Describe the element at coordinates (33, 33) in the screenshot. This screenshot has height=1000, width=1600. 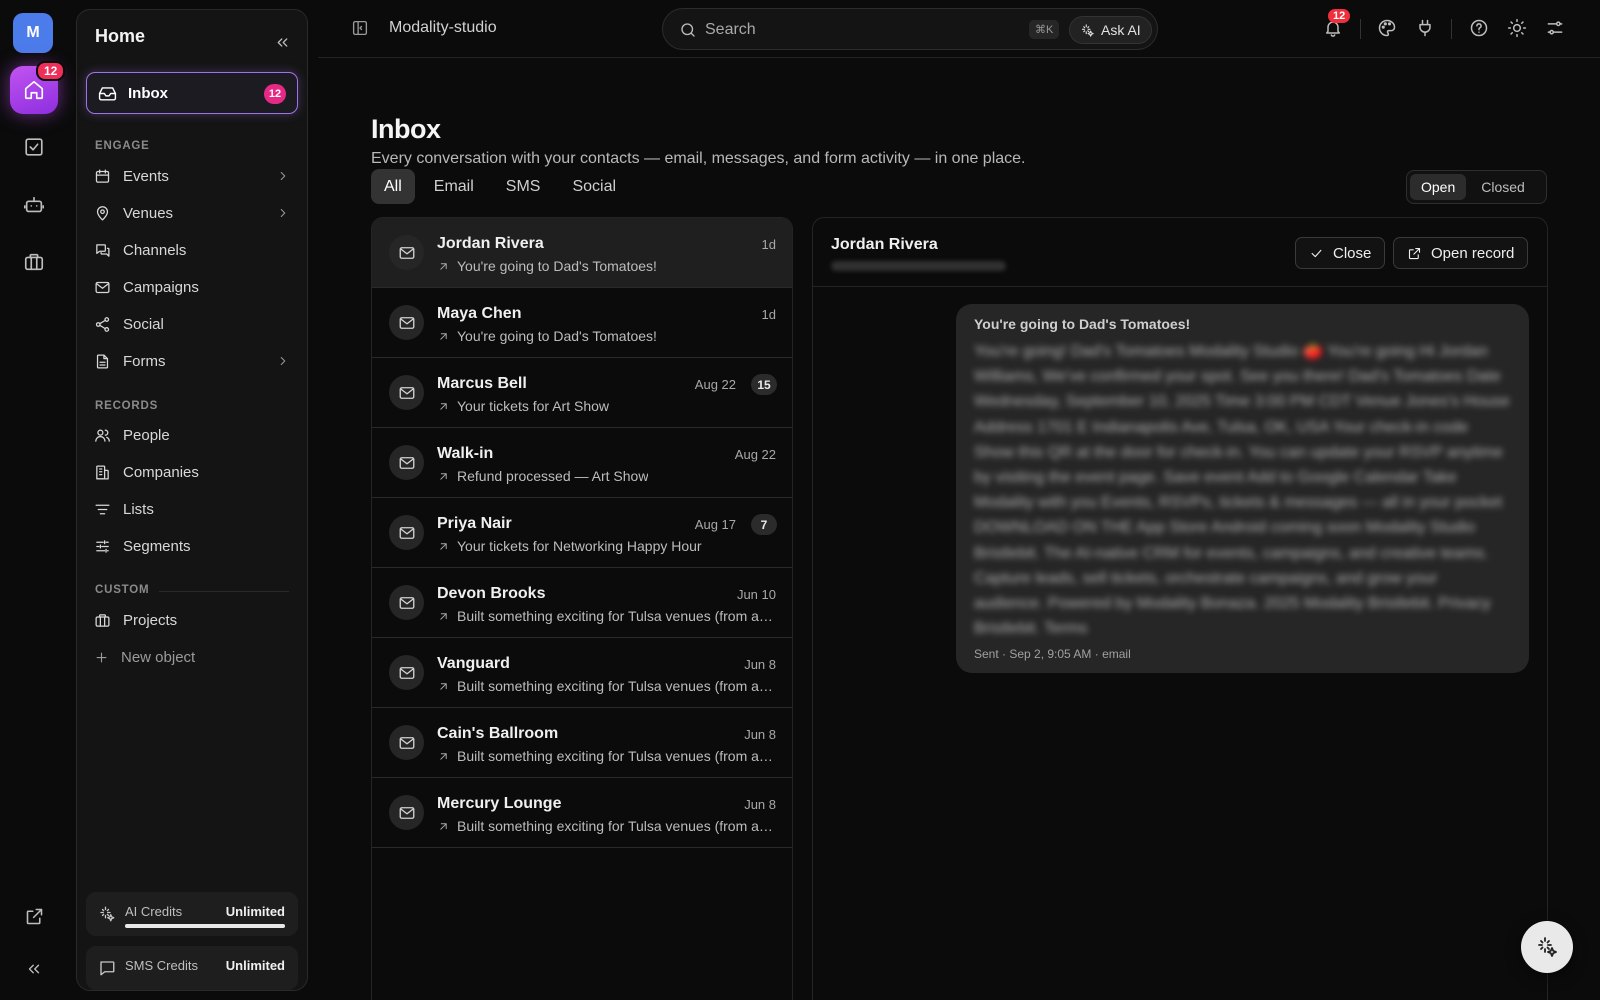
I see `workspace-avatar: M` at that location.